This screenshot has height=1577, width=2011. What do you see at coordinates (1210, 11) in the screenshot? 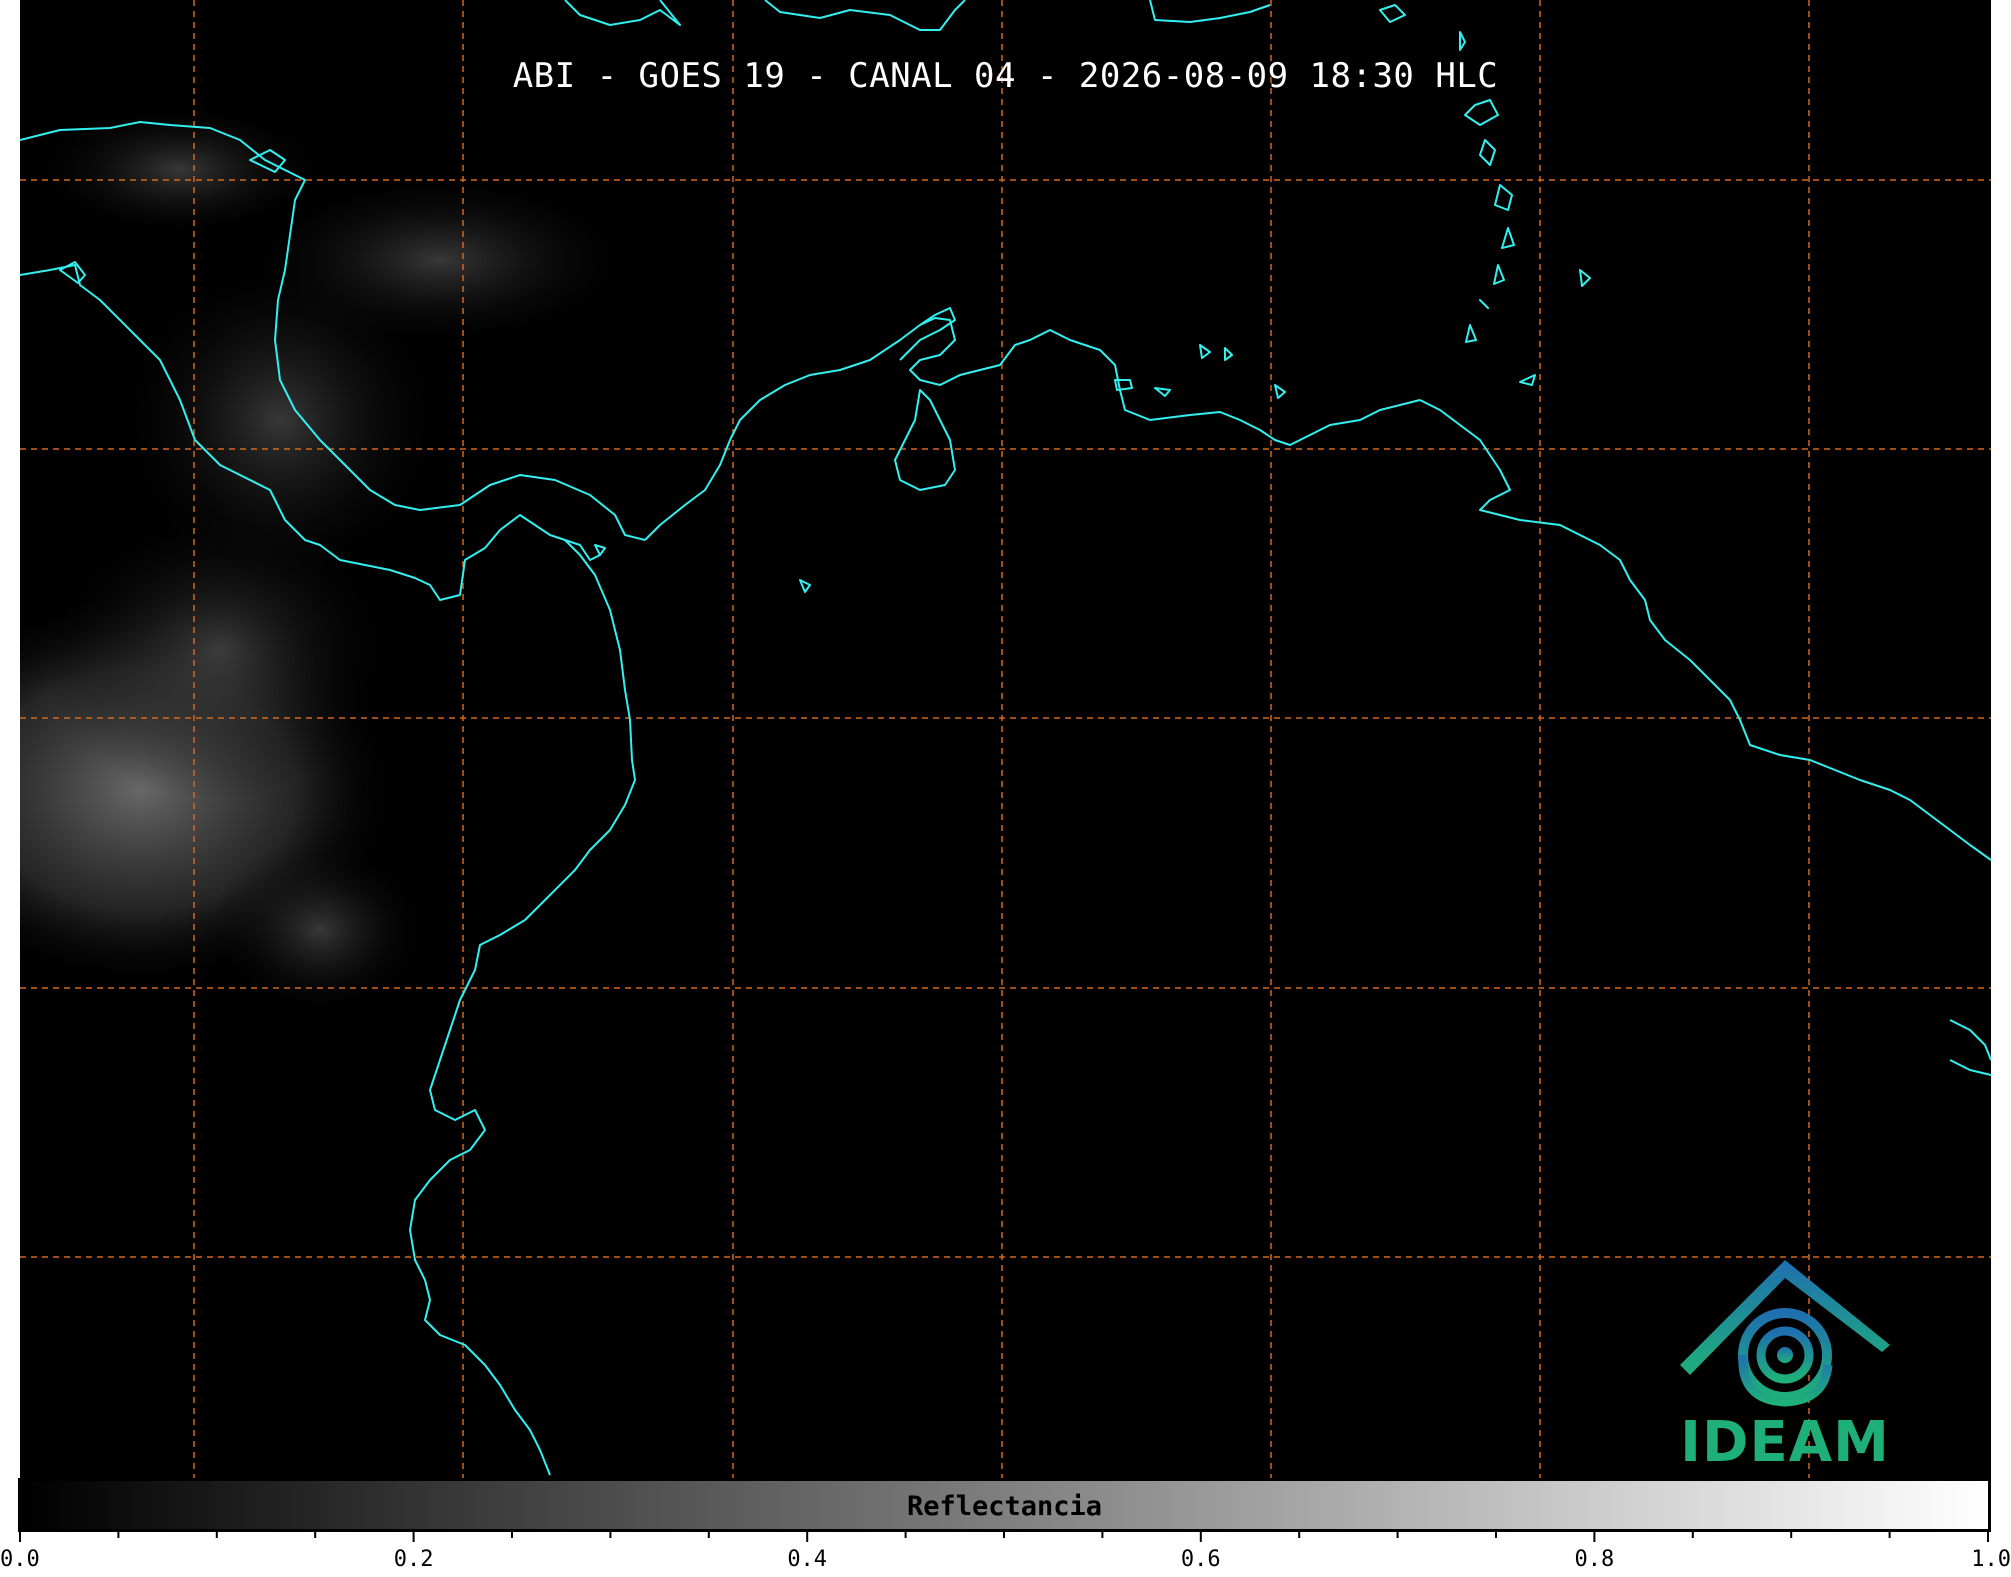
I see `coastline-hispaniola` at bounding box center [1210, 11].